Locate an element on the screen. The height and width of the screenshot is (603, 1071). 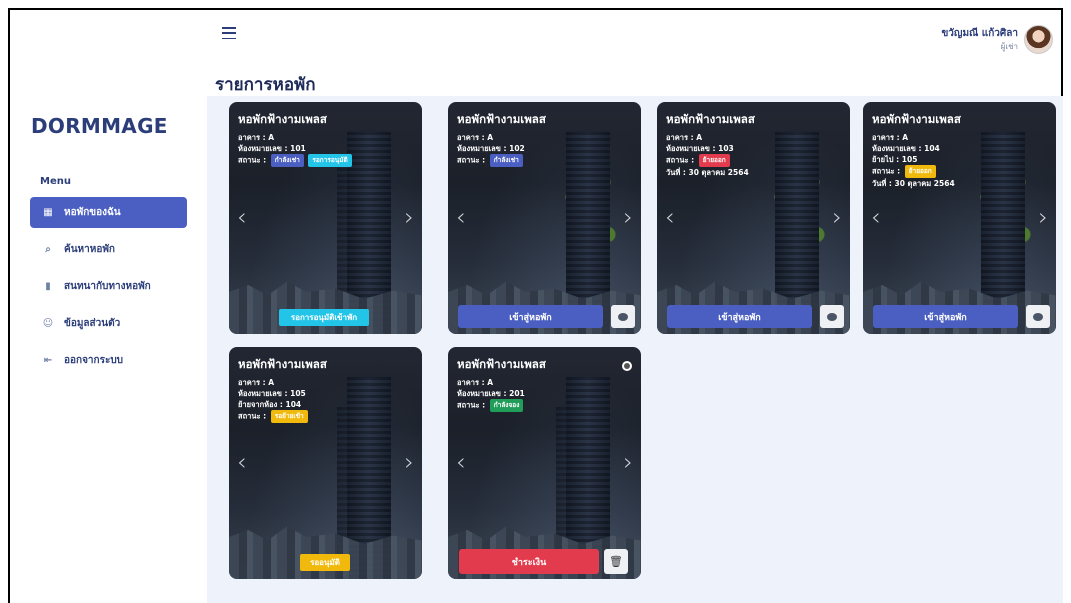
menu-heading: Menu is located at coordinates (55, 181).